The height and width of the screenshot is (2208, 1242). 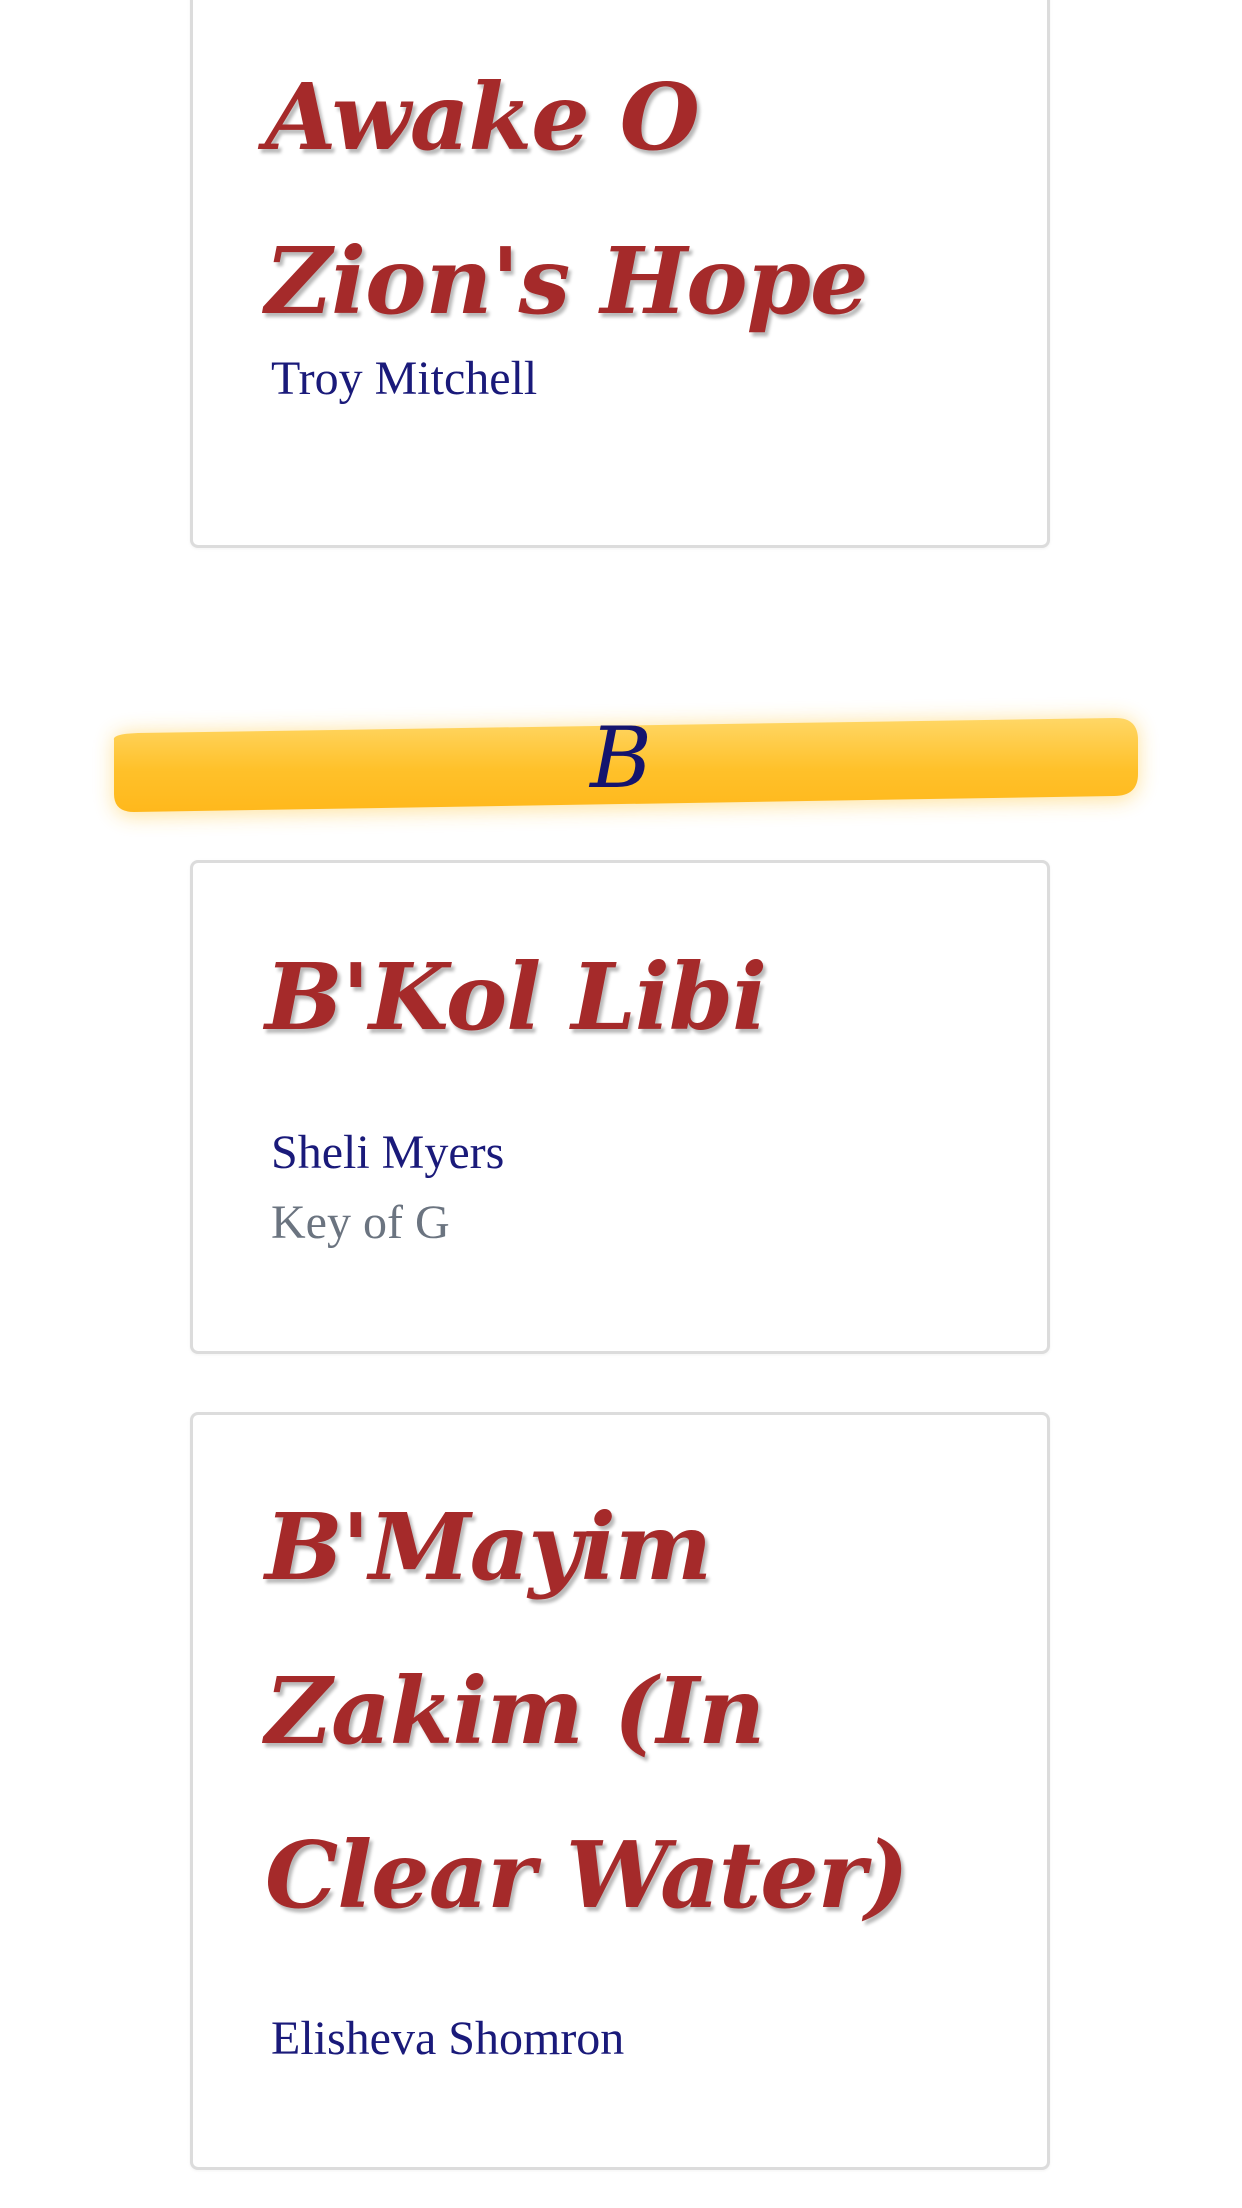 What do you see at coordinates (360, 1222) in the screenshot?
I see `song-key: Key of G` at bounding box center [360, 1222].